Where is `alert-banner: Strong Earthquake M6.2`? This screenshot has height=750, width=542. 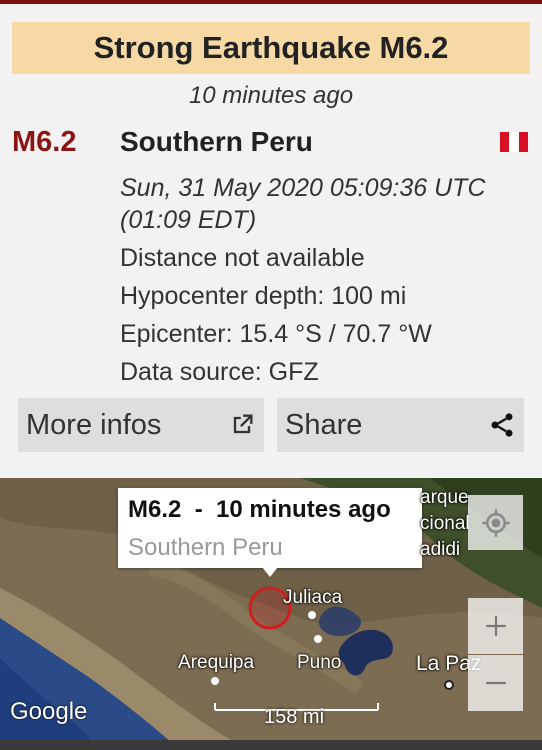
alert-banner: Strong Earthquake M6.2 is located at coordinates (271, 48).